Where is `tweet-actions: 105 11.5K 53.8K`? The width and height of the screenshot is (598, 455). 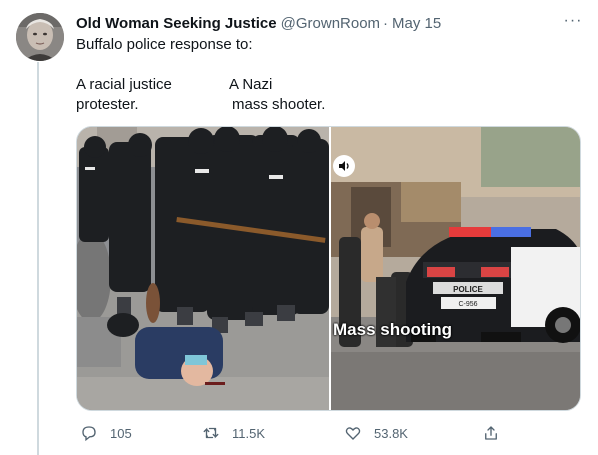
tweet-actions: 105 11.5K 53.8K is located at coordinates (291, 434).